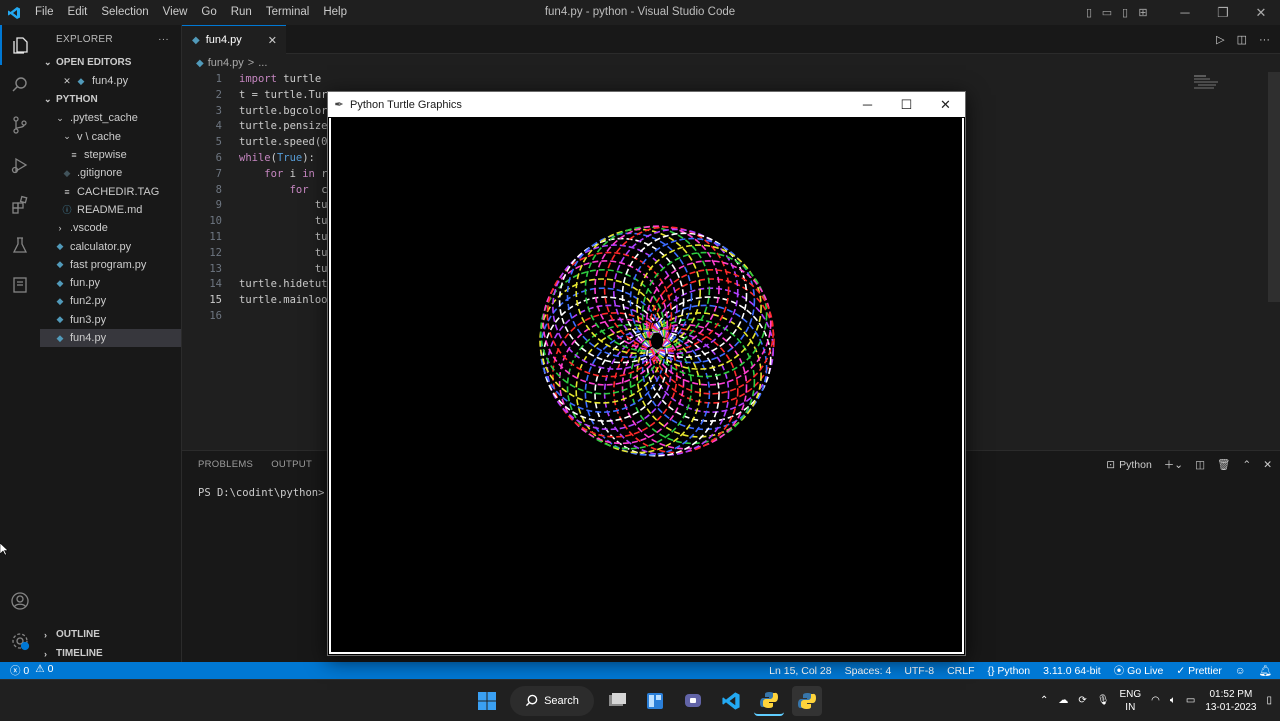 The width and height of the screenshot is (1280, 721). Describe the element at coordinates (1173, 464) in the screenshot. I see `new-terminal-icon: ＋⌄` at that location.